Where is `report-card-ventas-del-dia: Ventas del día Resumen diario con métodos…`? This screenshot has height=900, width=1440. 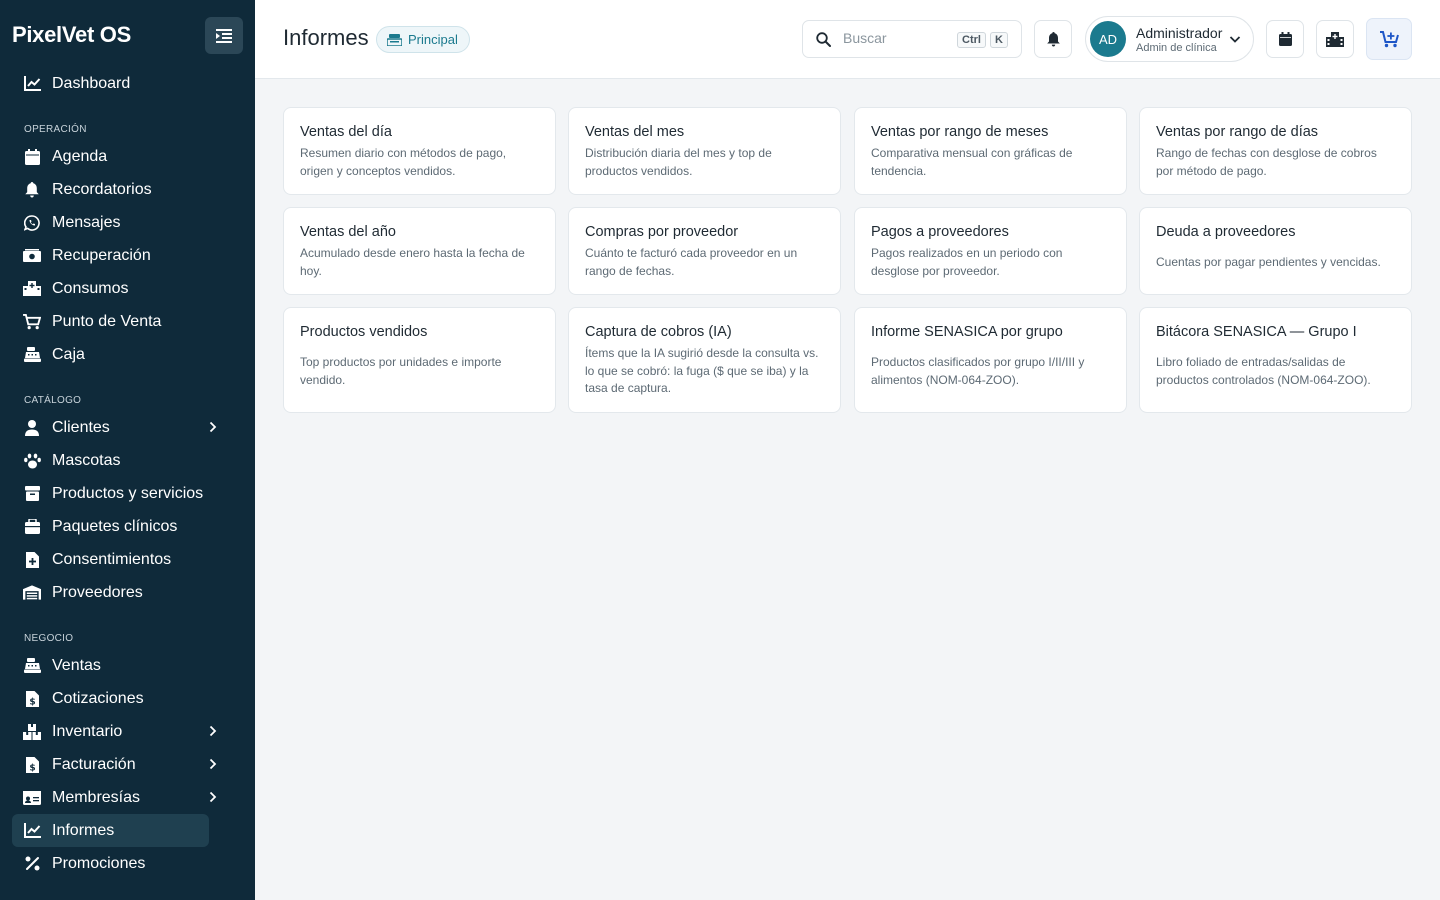 report-card-ventas-del-dia: Ventas del día Resumen diario con métodos… is located at coordinates (419, 151).